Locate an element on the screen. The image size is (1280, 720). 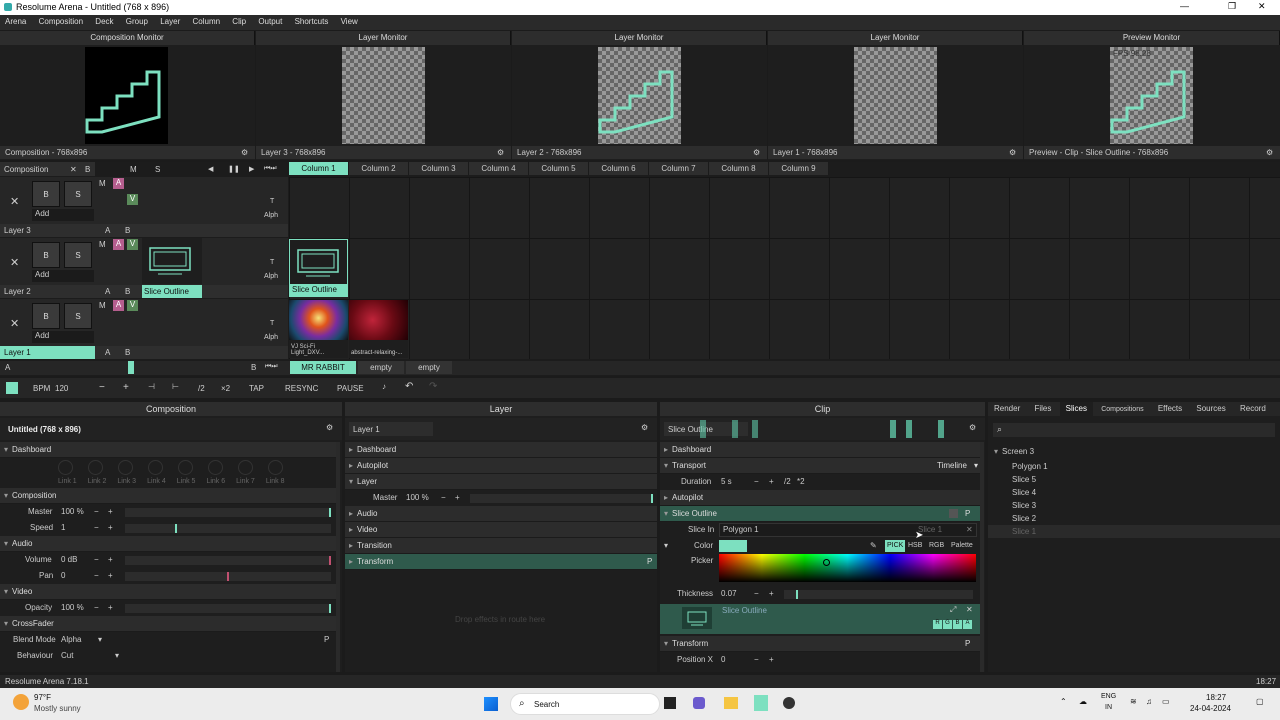
menu-composition: Composition is located at coordinates (61, 21).